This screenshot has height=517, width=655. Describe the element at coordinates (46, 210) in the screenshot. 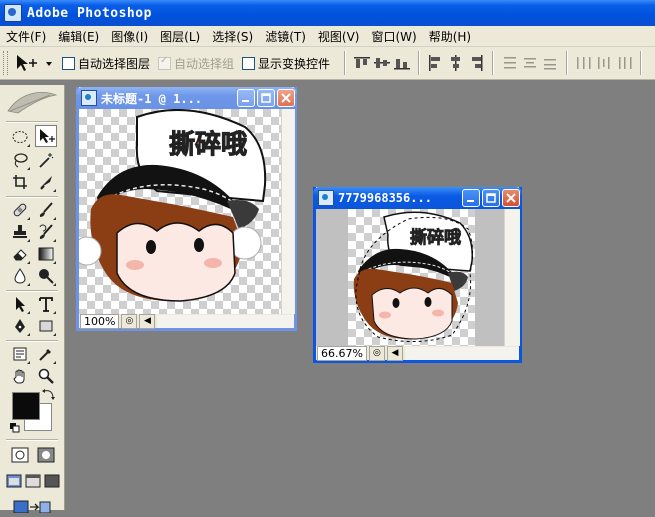

I see `brush-tool` at that location.